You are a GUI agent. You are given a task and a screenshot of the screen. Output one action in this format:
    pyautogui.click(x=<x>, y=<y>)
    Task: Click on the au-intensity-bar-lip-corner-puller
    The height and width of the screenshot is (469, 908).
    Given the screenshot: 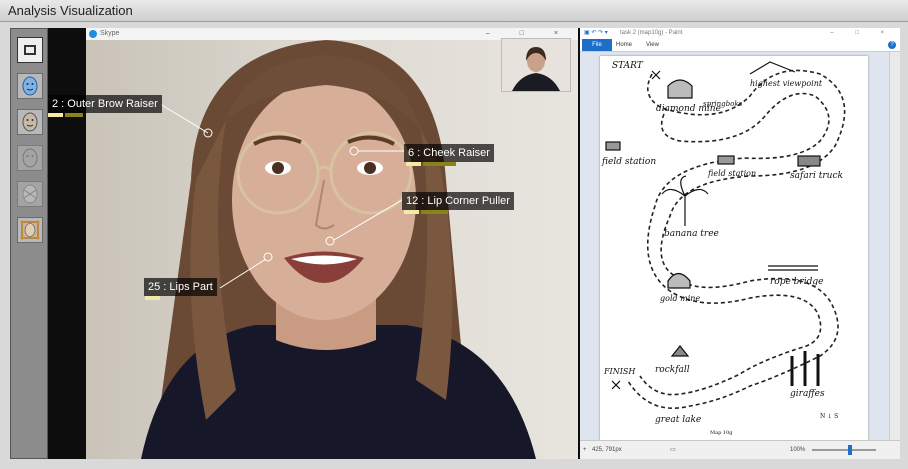 What is the action you would take?
    pyautogui.click(x=426, y=212)
    